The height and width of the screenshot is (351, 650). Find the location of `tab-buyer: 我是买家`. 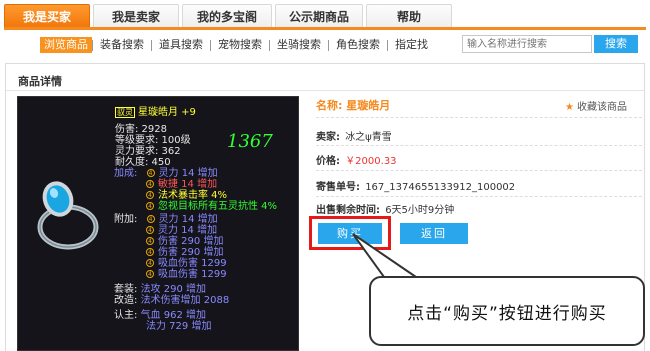

tab-buyer: 我是买家 is located at coordinates (47, 16).